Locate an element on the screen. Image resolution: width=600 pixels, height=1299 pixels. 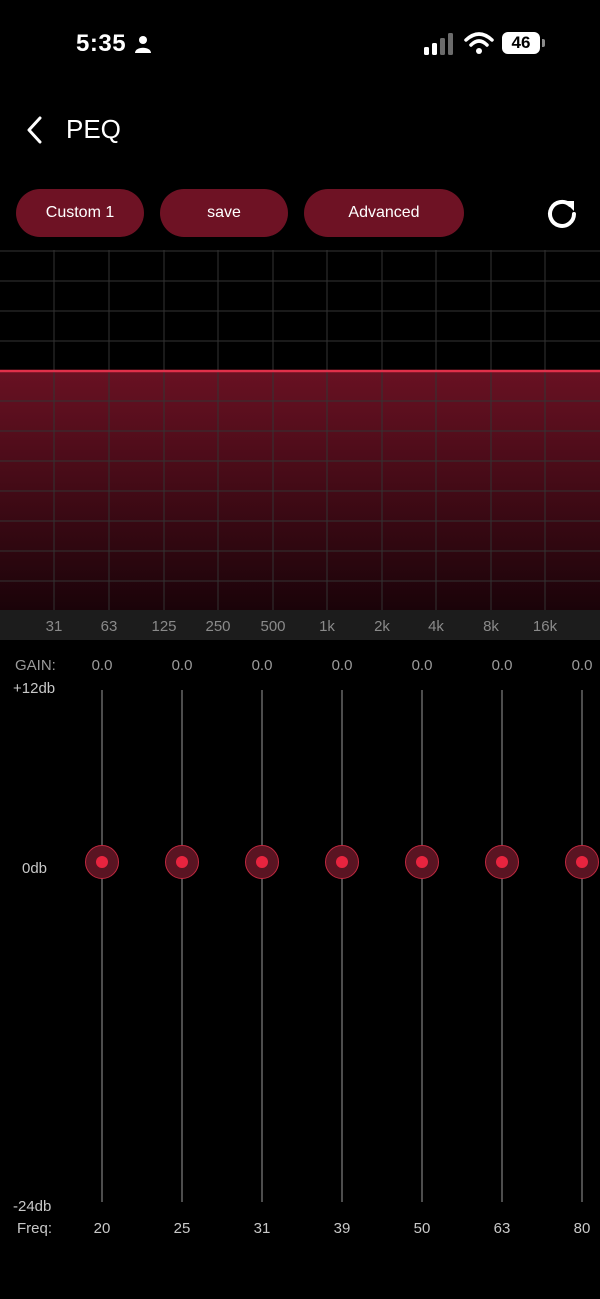
graph-freq-tick: 500 is located at coordinates (273, 626).